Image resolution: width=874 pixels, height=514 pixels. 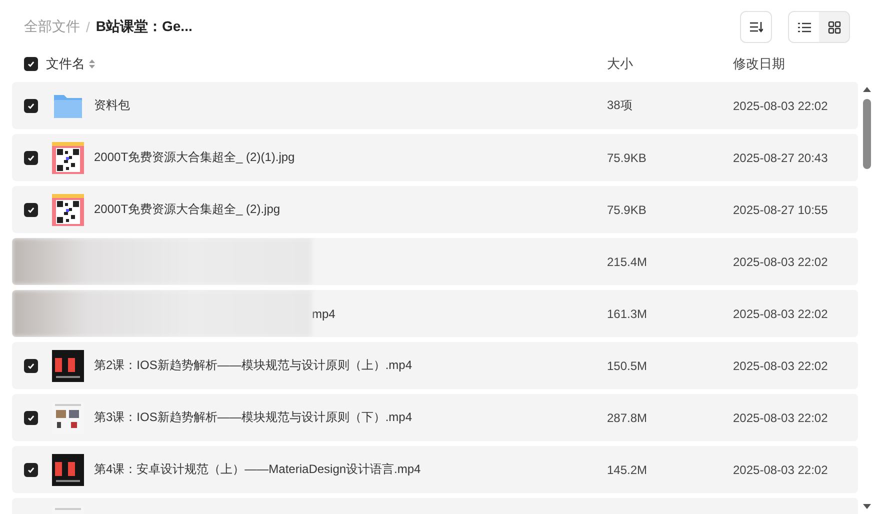 I want to click on file-row: 215.4M 2025-08-03 22:02, so click(x=435, y=261).